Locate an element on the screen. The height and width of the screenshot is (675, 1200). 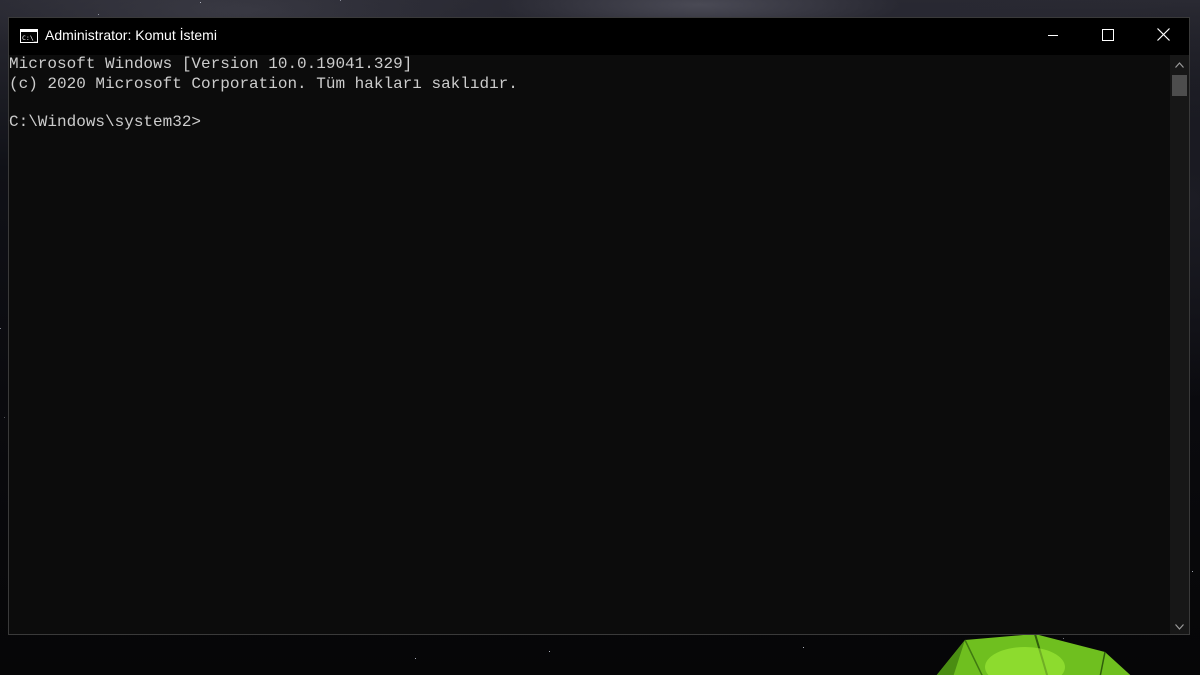
scroll-up-button is located at coordinates (1179, 63).